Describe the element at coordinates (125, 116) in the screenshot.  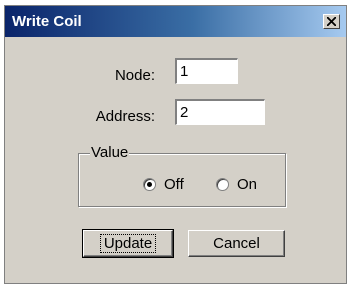
I see `address-label: Address:` at that location.